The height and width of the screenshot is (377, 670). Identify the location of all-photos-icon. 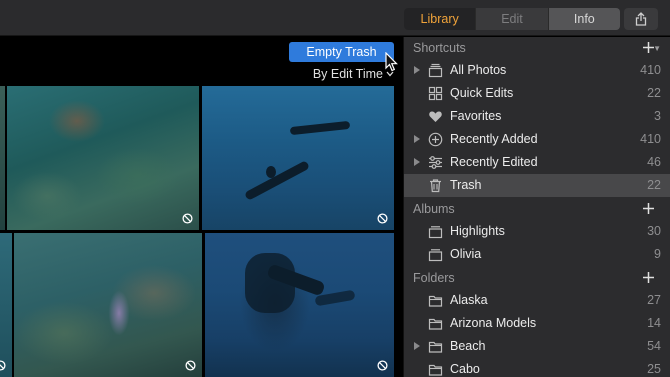
(435, 70).